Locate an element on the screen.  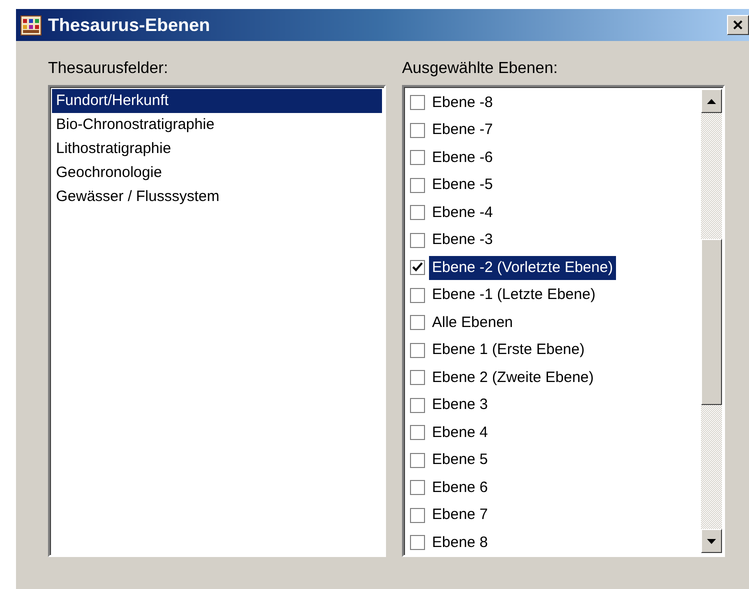
list-item: Ebene 4 is located at coordinates (460, 432).